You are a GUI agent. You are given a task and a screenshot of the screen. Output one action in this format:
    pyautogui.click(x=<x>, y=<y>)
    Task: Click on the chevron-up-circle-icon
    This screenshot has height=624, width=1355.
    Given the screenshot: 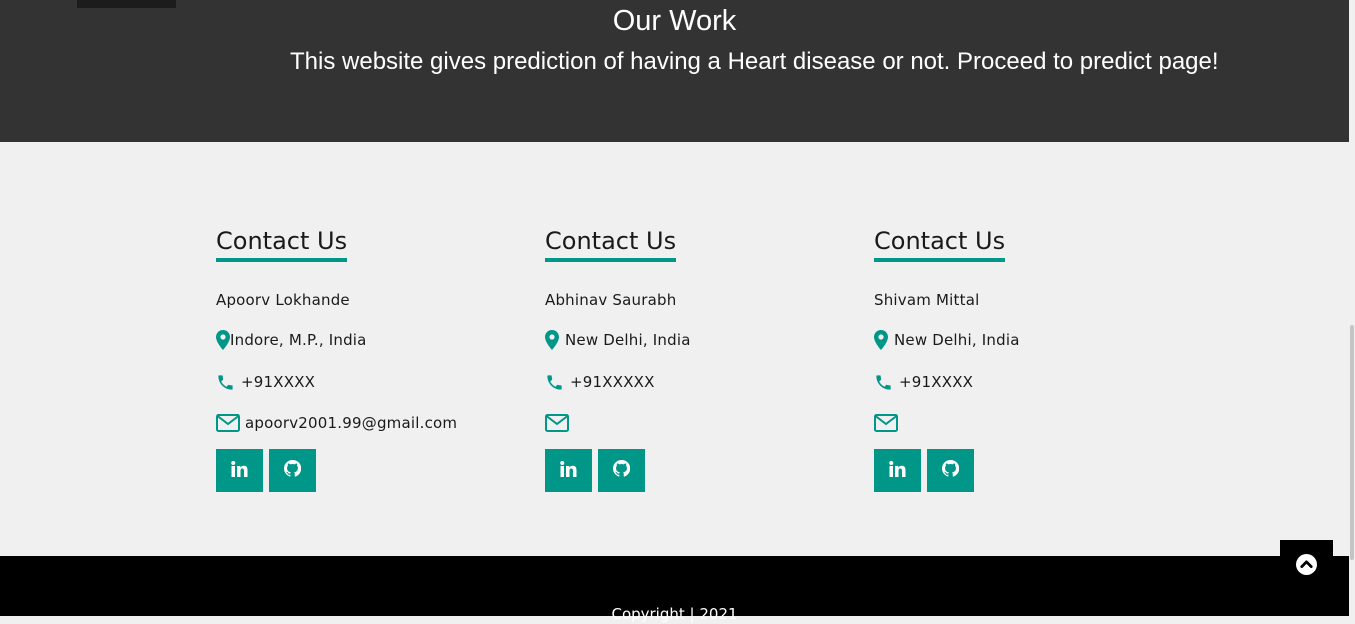 What is the action you would take?
    pyautogui.click(x=1306, y=566)
    